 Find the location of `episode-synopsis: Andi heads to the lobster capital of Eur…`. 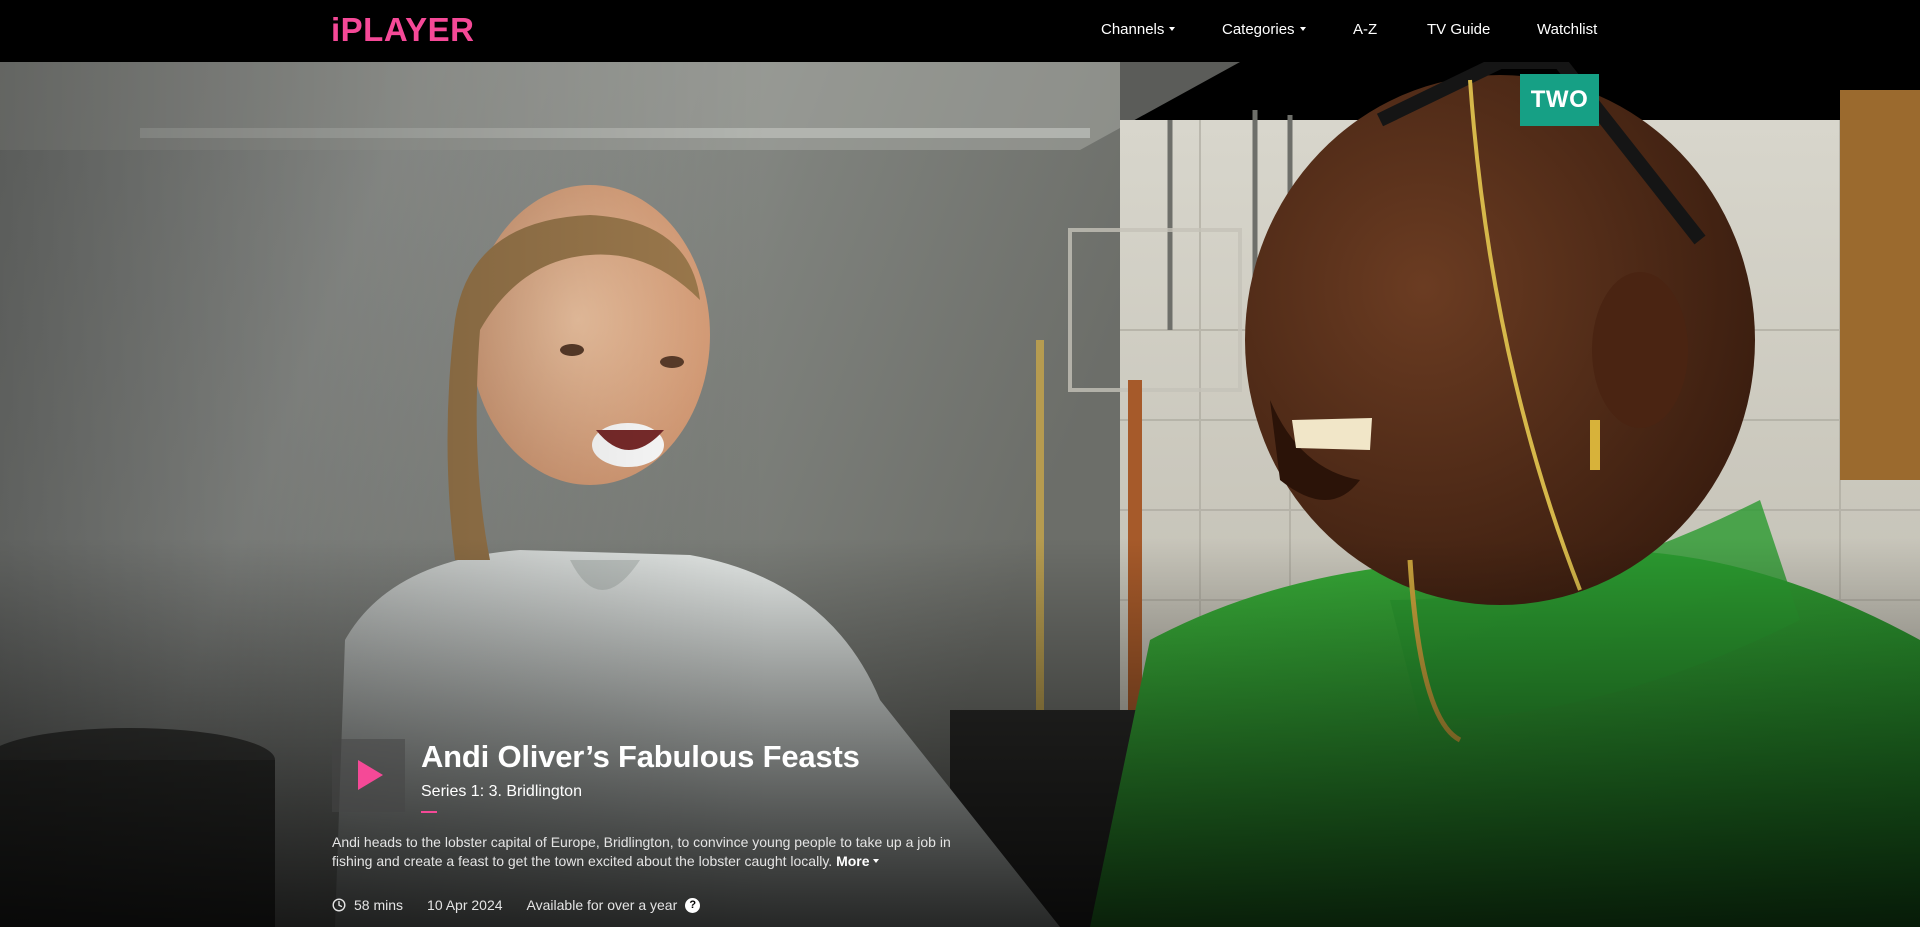

episode-synopsis: Andi heads to the lobster capital of Eur… is located at coordinates (652, 852).